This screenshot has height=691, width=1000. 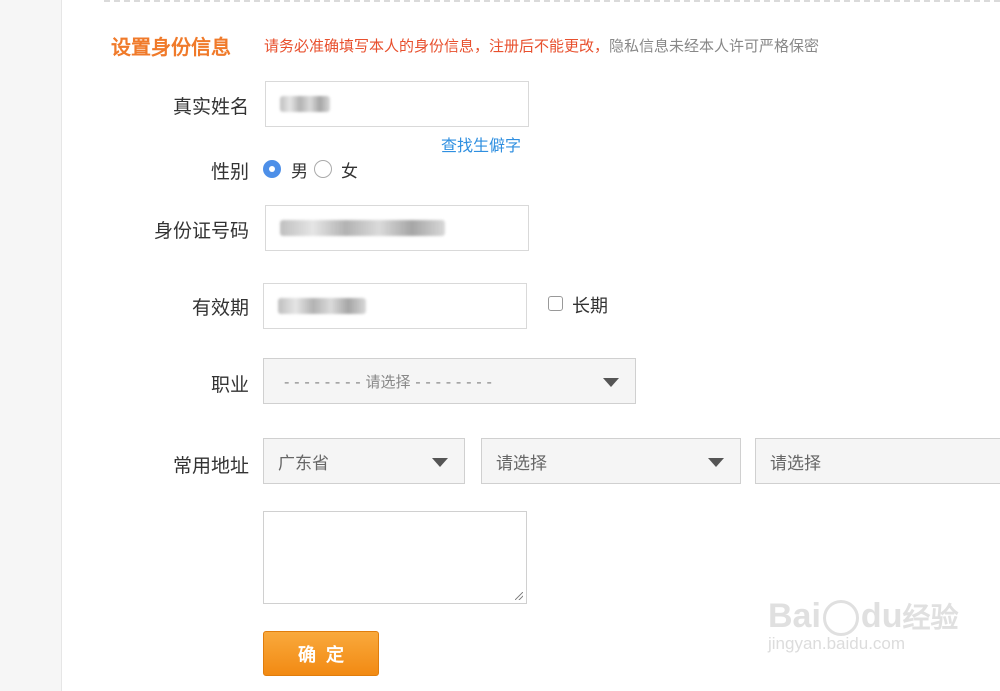 What do you see at coordinates (395, 557) in the screenshot?
I see `address-detail-textarea` at bounding box center [395, 557].